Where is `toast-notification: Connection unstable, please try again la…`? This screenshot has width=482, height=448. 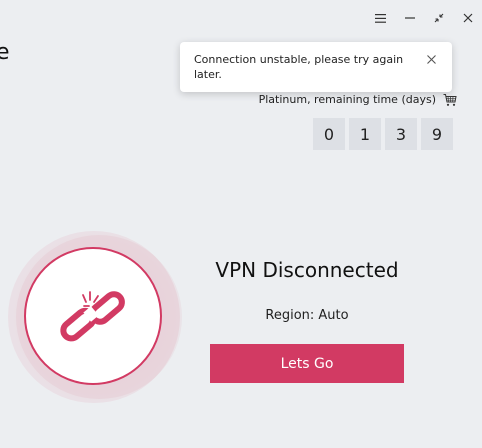 toast-notification: Connection unstable, please try again la… is located at coordinates (316, 67).